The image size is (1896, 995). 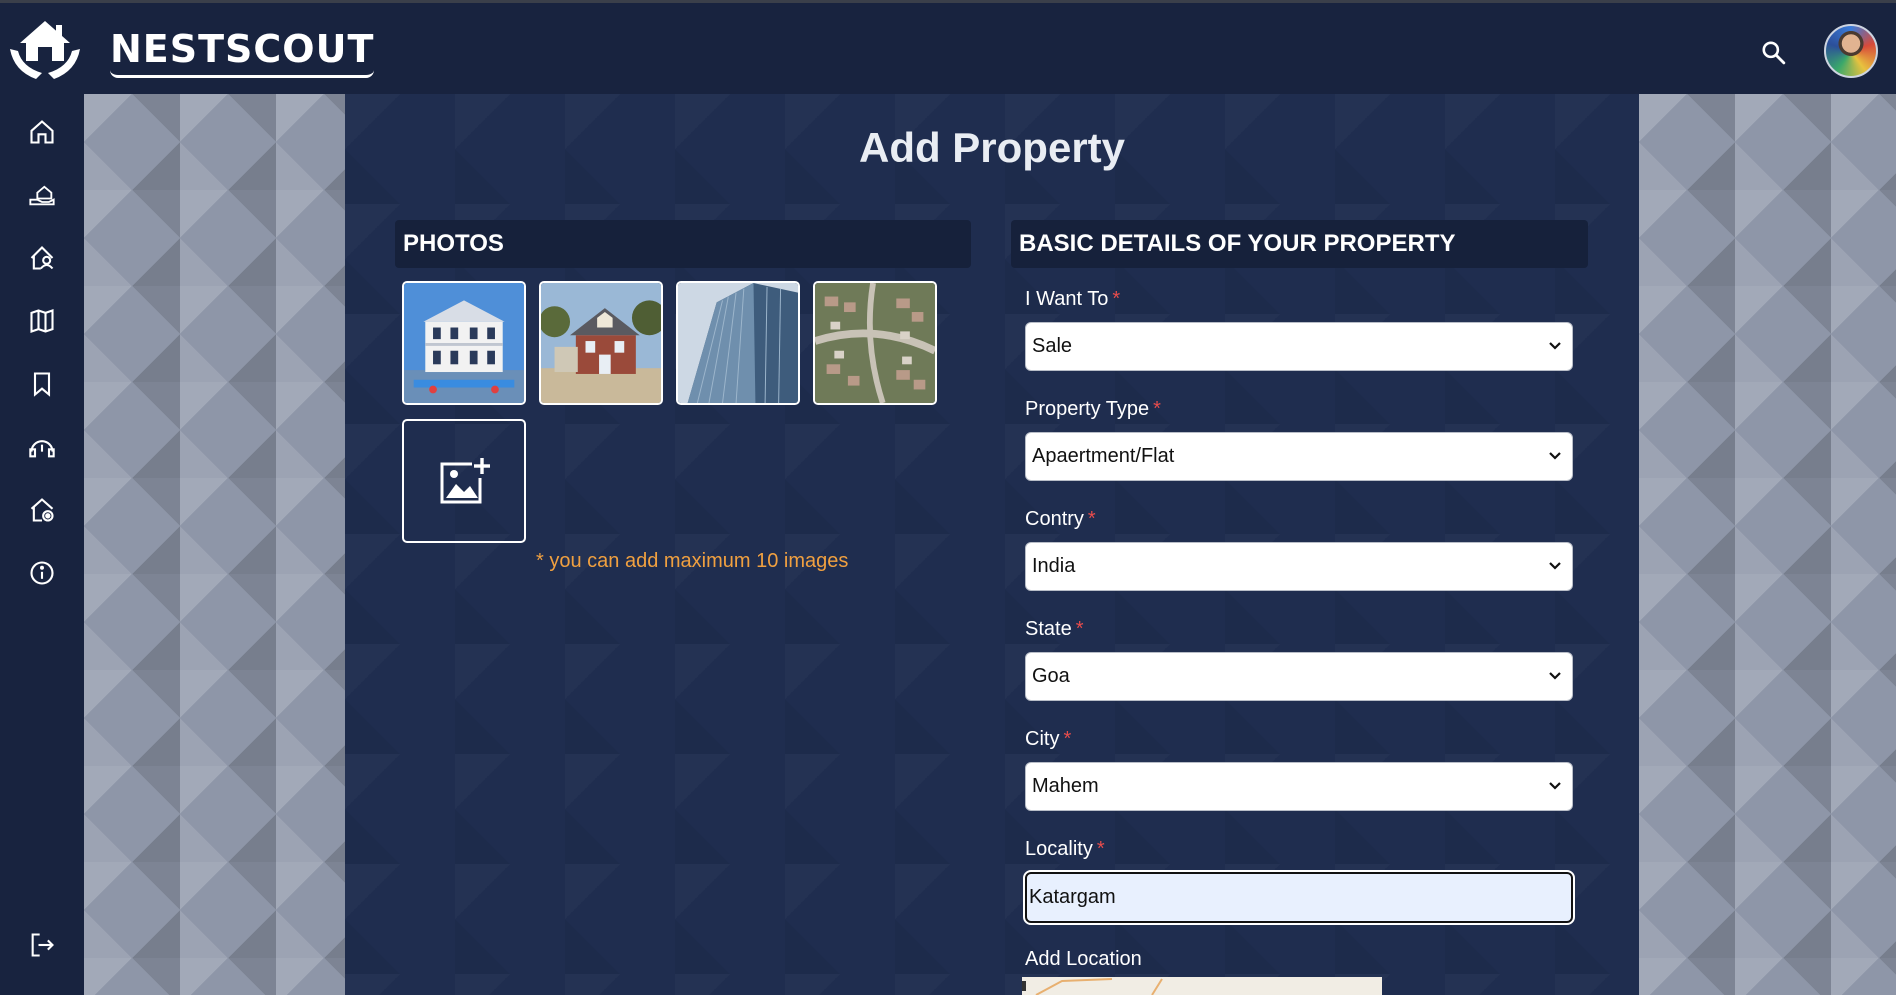 I want to click on want-to-label: I Want To *, so click(x=1073, y=299).